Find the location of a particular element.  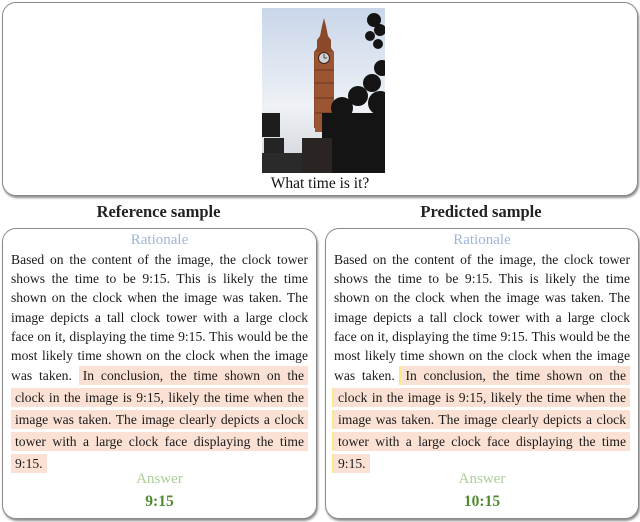

answer-value: 9:15 is located at coordinates (159, 501).